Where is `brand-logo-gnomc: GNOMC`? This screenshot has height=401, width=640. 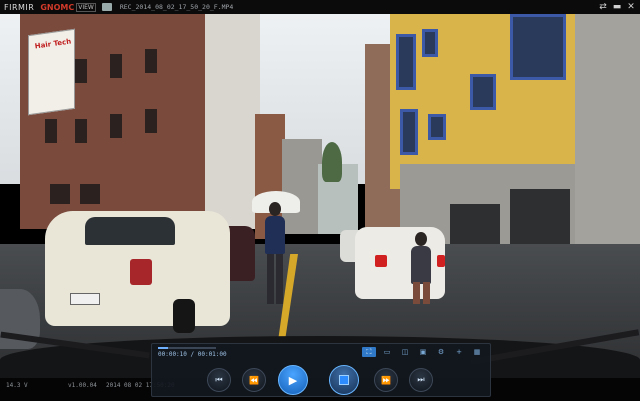 brand-logo-gnomc: GNOMC is located at coordinates (57, 7).